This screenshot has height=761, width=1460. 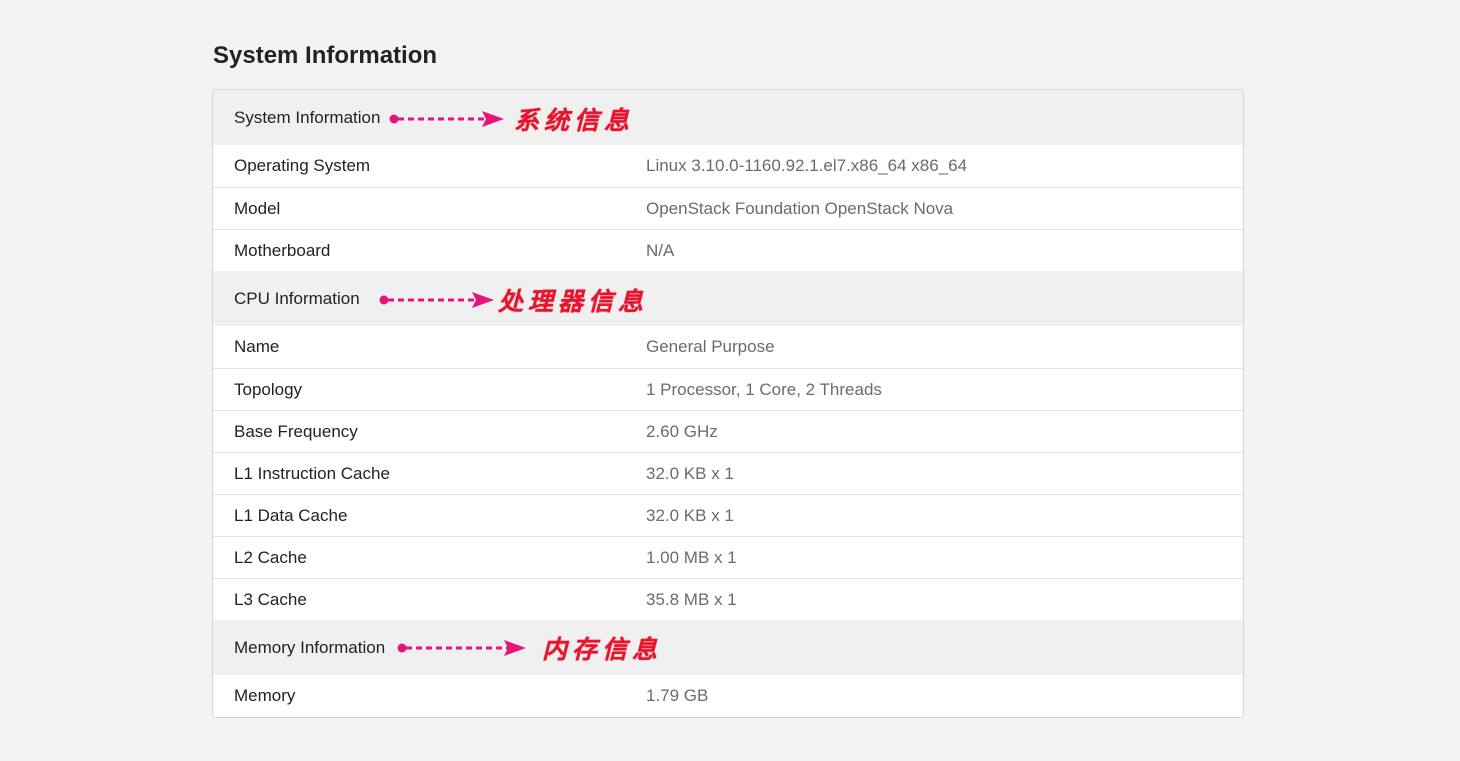 I want to click on row-label: Model, so click(x=257, y=208).